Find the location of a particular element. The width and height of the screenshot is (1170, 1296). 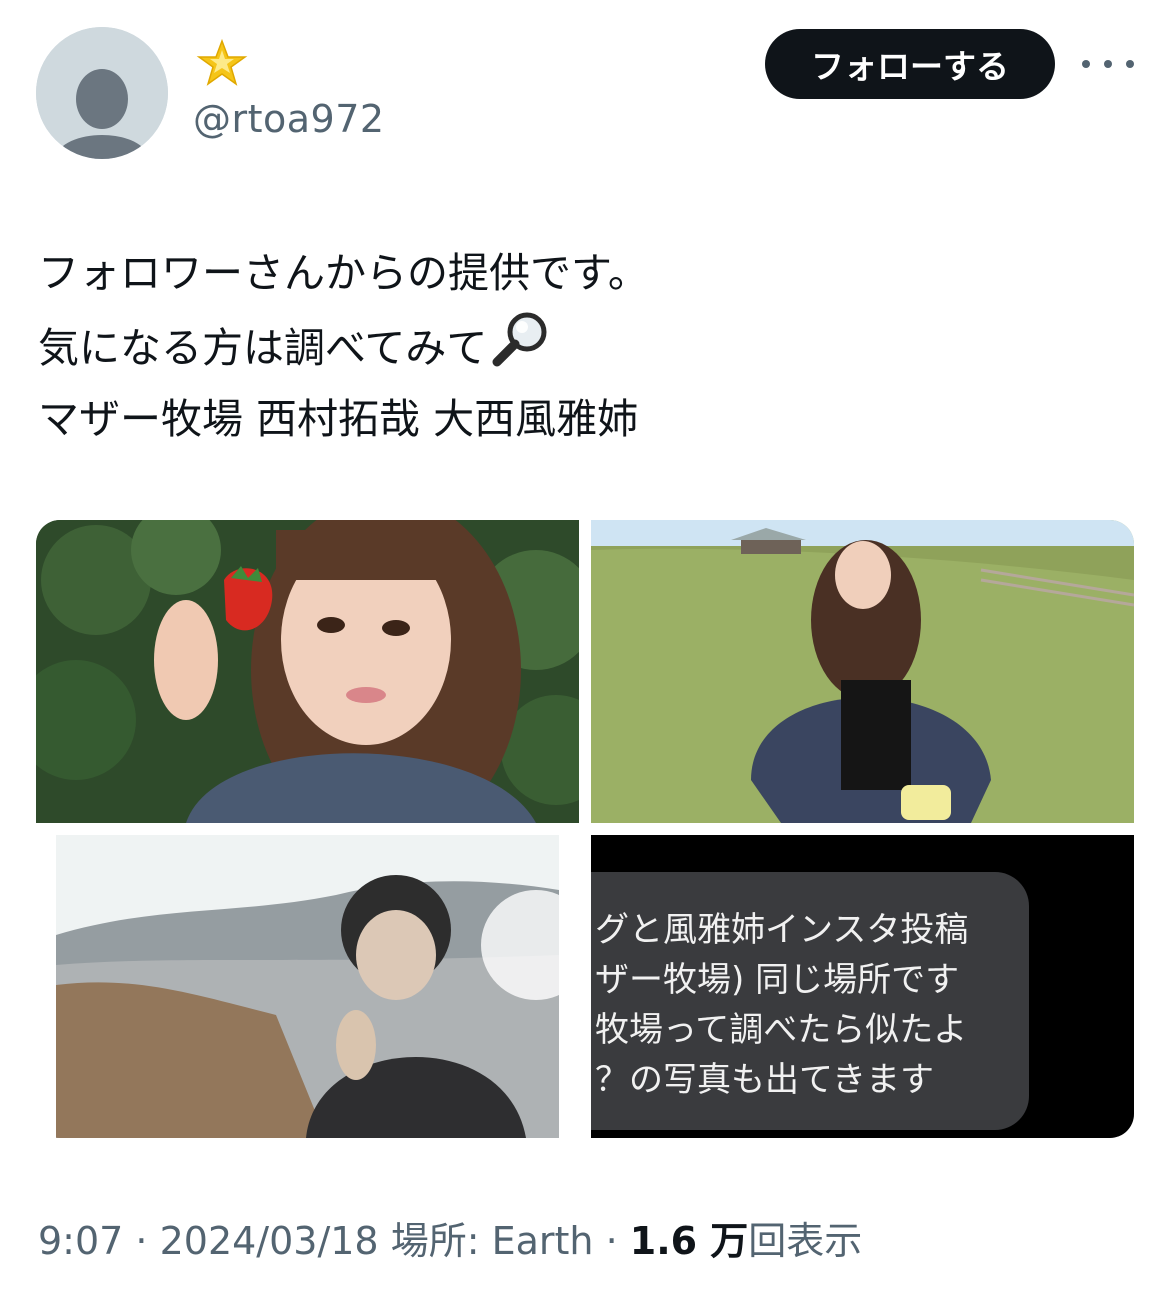

tweet-line-3: マザー牧場 西村拓哉 大西風雅姉 is located at coordinates (338, 419).